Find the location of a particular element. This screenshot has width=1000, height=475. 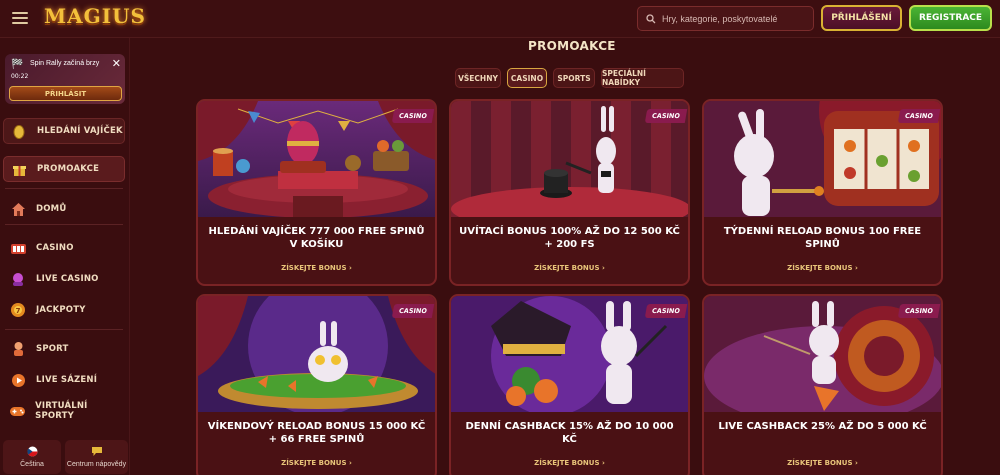

close-icon: ✕ is located at coordinates (116, 63).